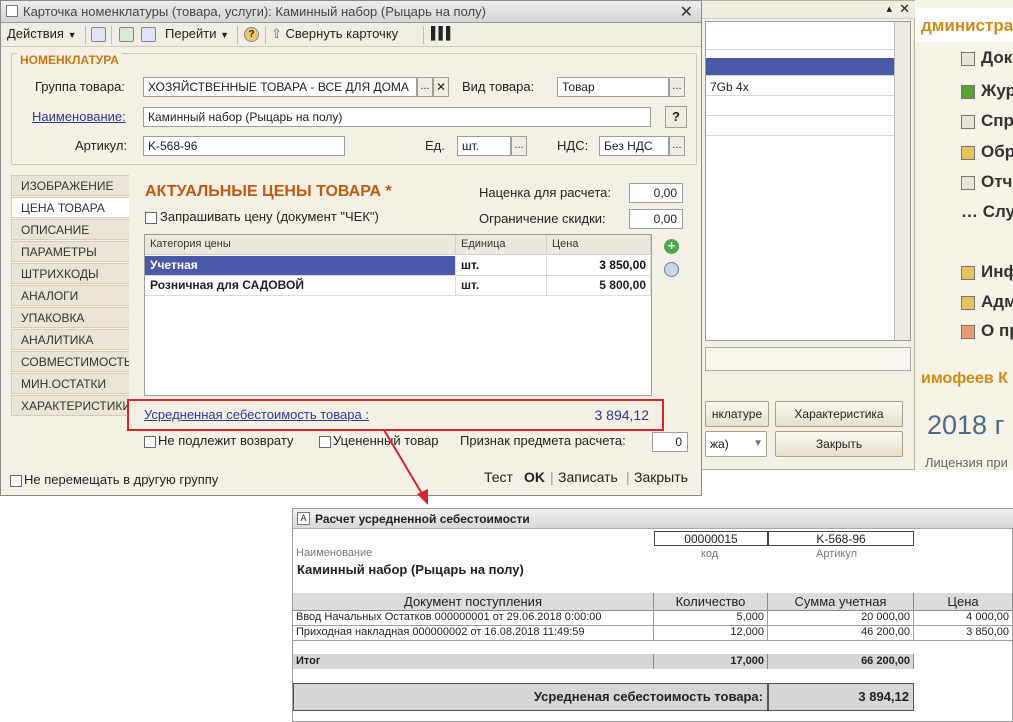 This screenshot has height=722, width=1013. What do you see at coordinates (325, 442) in the screenshot?
I see `discounted-checkbox` at bounding box center [325, 442].